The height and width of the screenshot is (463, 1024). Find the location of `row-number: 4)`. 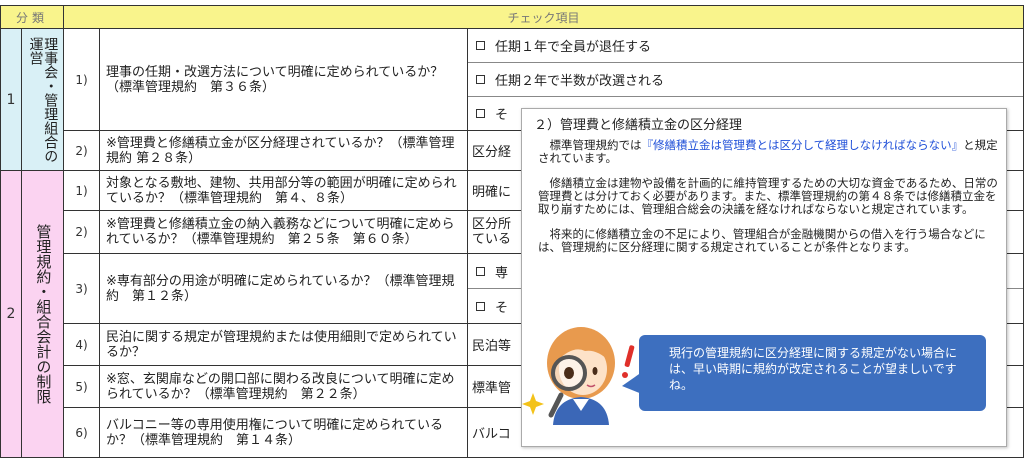

row-number: 4) is located at coordinates (82, 345).